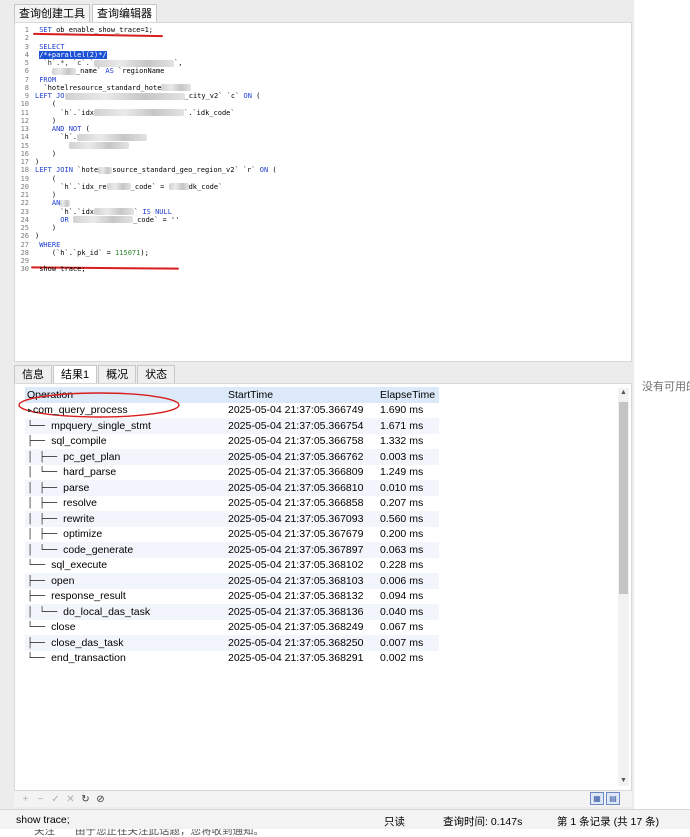 The height and width of the screenshot is (837, 690). What do you see at coordinates (623, 393) in the screenshot?
I see `scroll-up-icon: ▲` at bounding box center [623, 393].